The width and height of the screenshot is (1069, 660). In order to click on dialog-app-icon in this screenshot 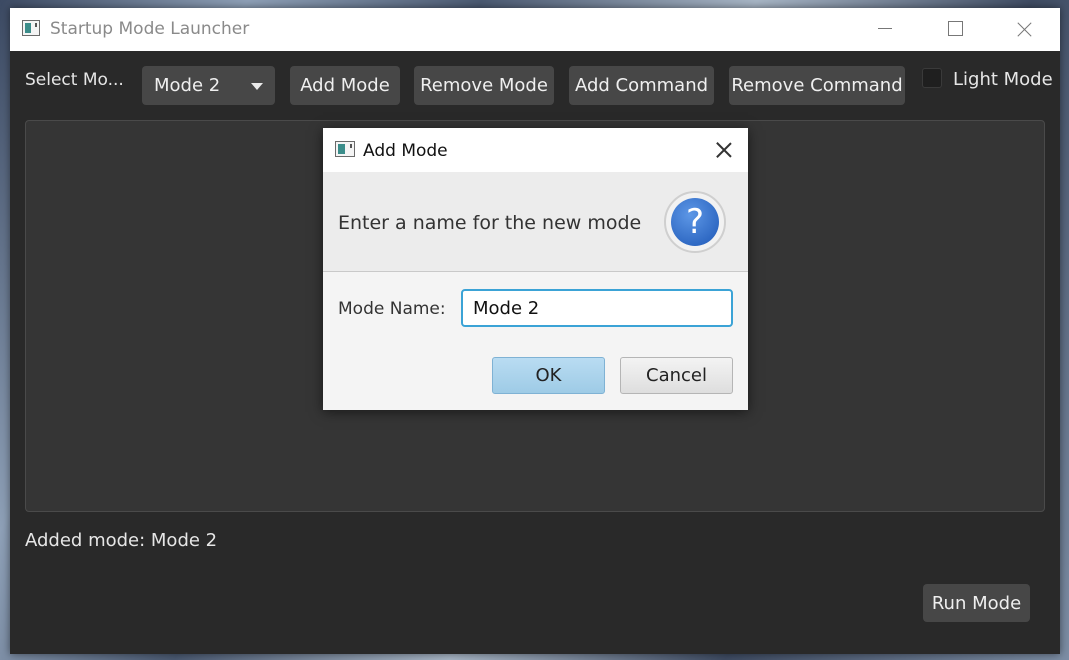, I will do `click(345, 149)`.